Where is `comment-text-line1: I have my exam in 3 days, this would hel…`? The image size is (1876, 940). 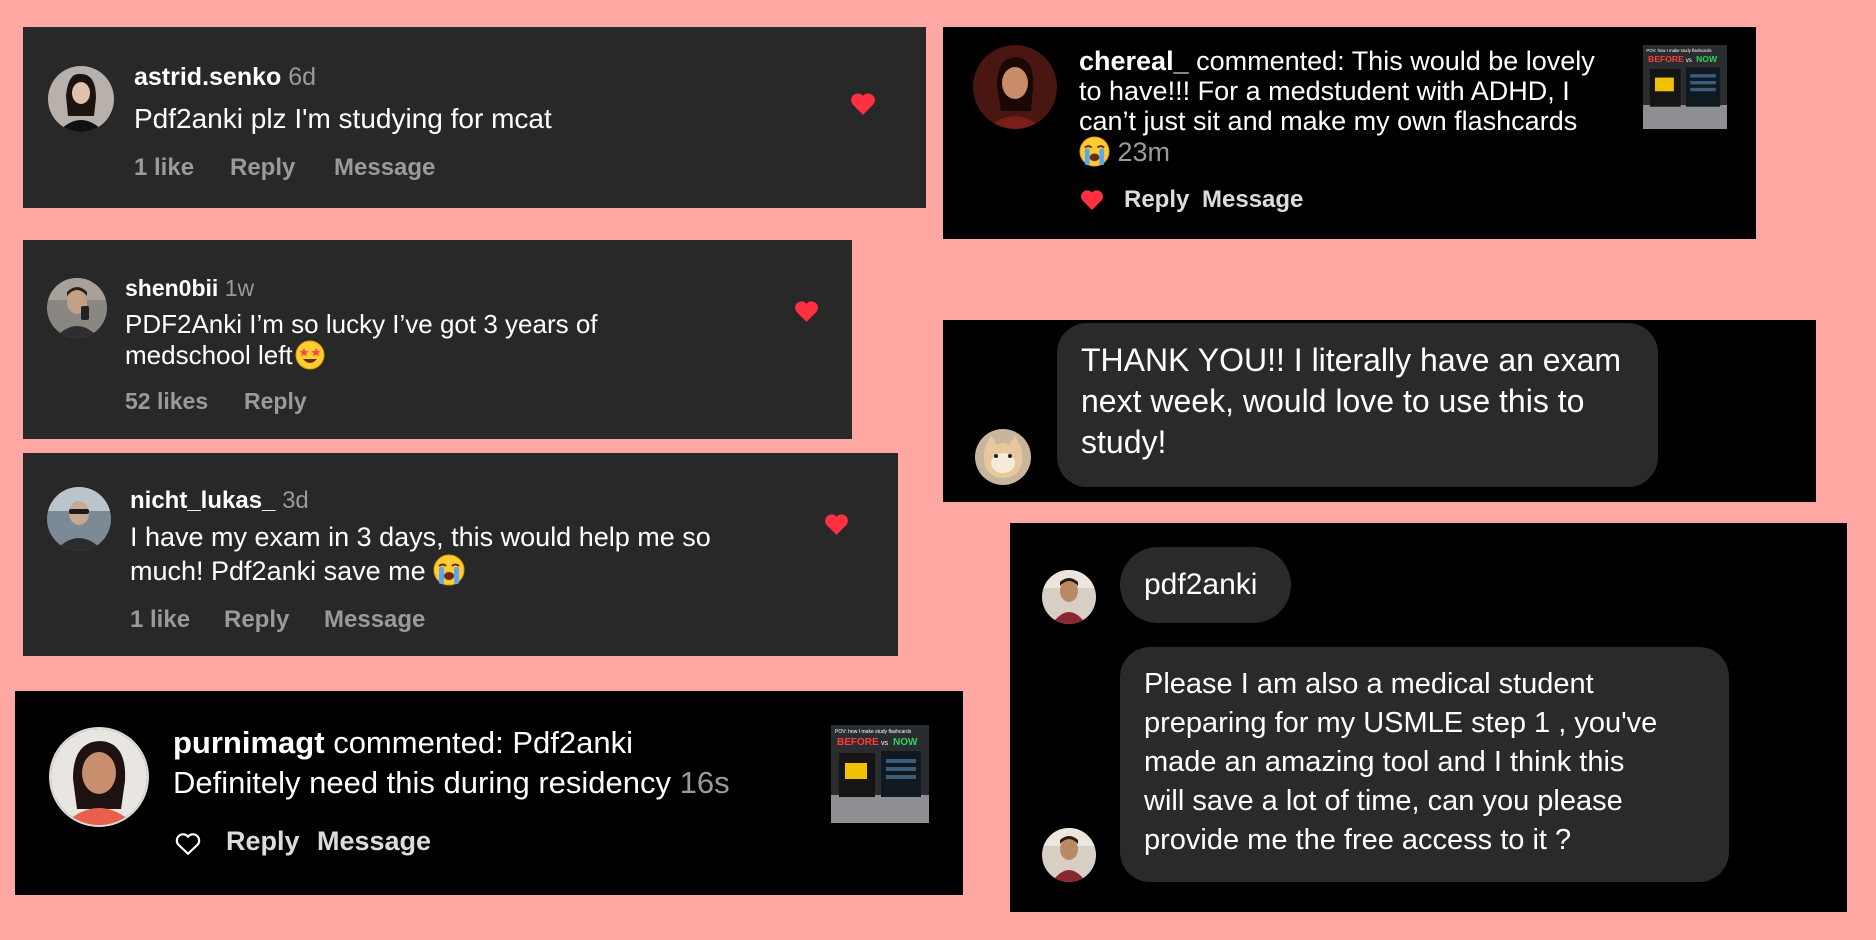 comment-text-line1: I have my exam in 3 days, this would hel… is located at coordinates (420, 537).